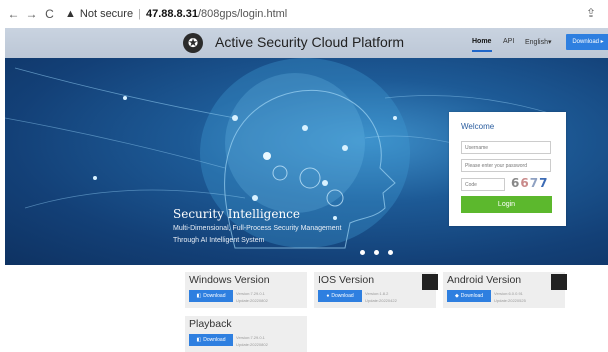 The image size is (608, 352). What do you see at coordinates (13, 14) in the screenshot?
I see `back-icon: ←` at bounding box center [13, 14].